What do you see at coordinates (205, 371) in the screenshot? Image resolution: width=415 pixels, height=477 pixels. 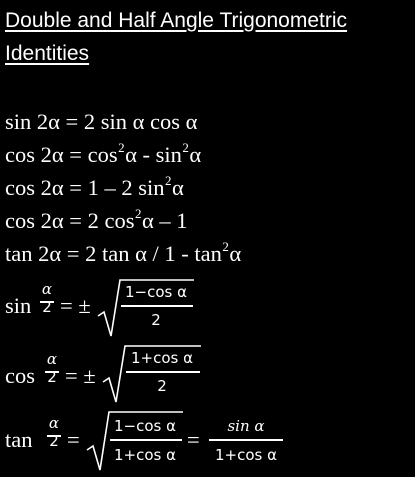 I see `identity-cos-half: cos α 2 = ± 1+cos α 2` at bounding box center [205, 371].